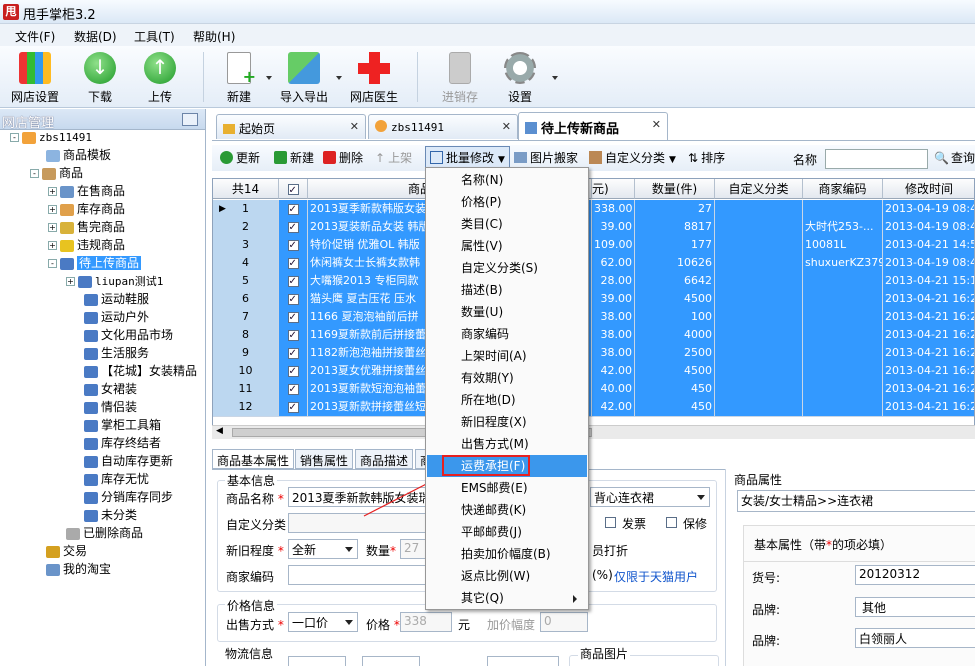 Image resolution: width=975 pixels, height=666 pixels. What do you see at coordinates (613, 281) in the screenshot?
I see `price-cell: 28.00` at bounding box center [613, 281].